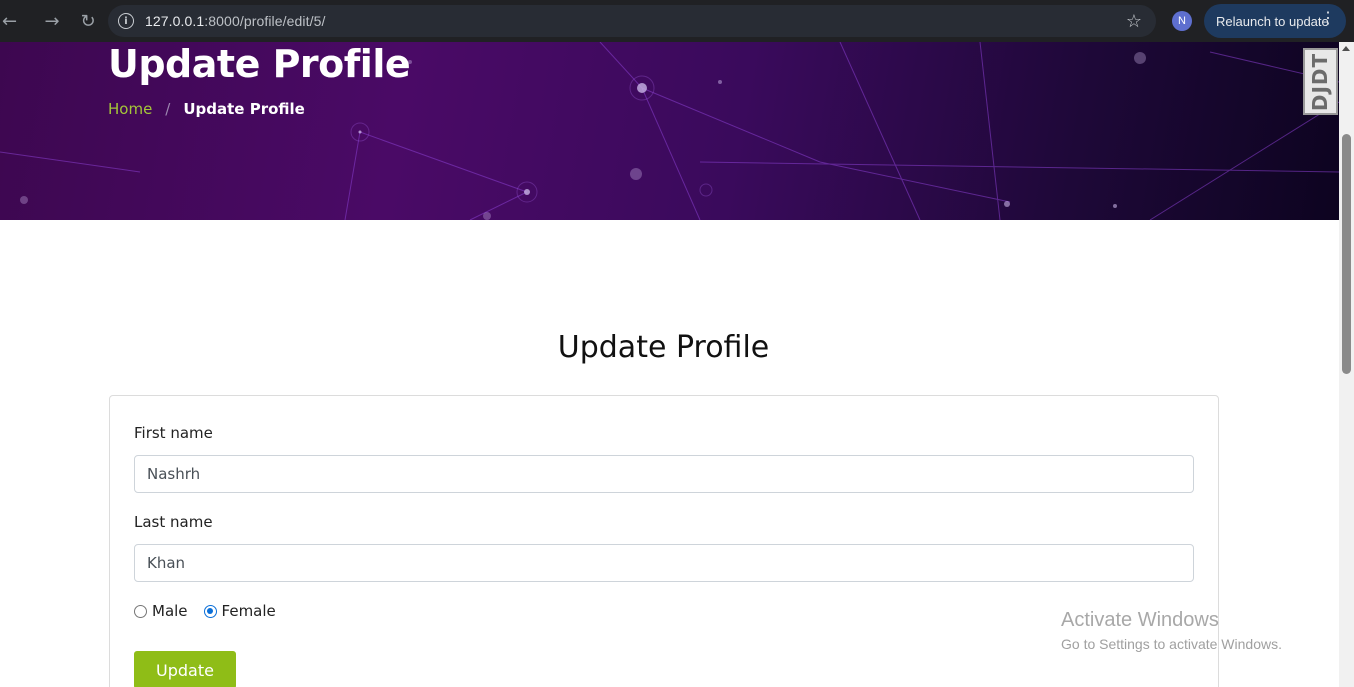 This screenshot has width=1354, height=687. I want to click on debug-toolbar-handle: DJDT, so click(1320, 81).